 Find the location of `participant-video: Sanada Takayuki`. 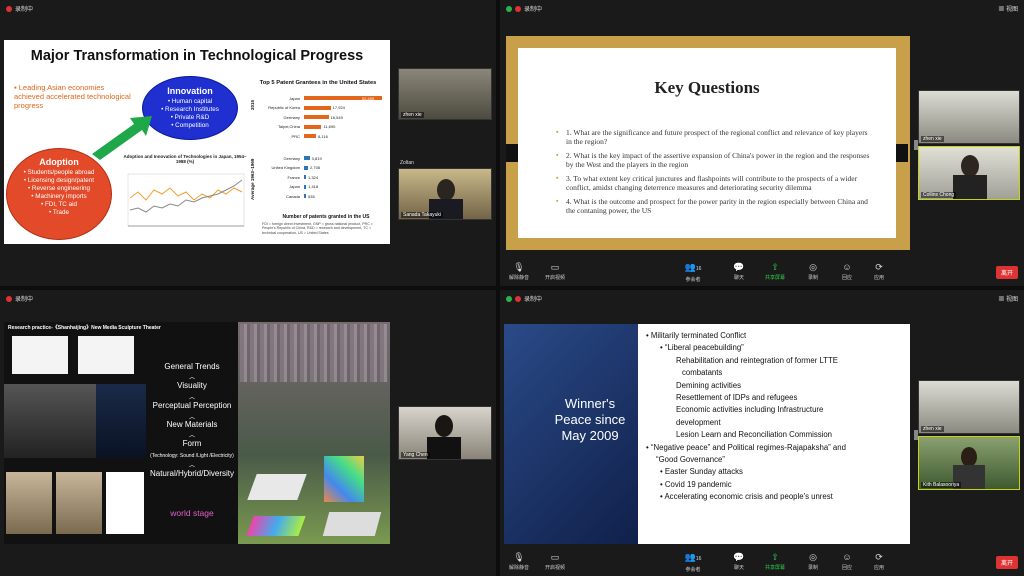

participant-video: Sanada Takayuki is located at coordinates (445, 194).